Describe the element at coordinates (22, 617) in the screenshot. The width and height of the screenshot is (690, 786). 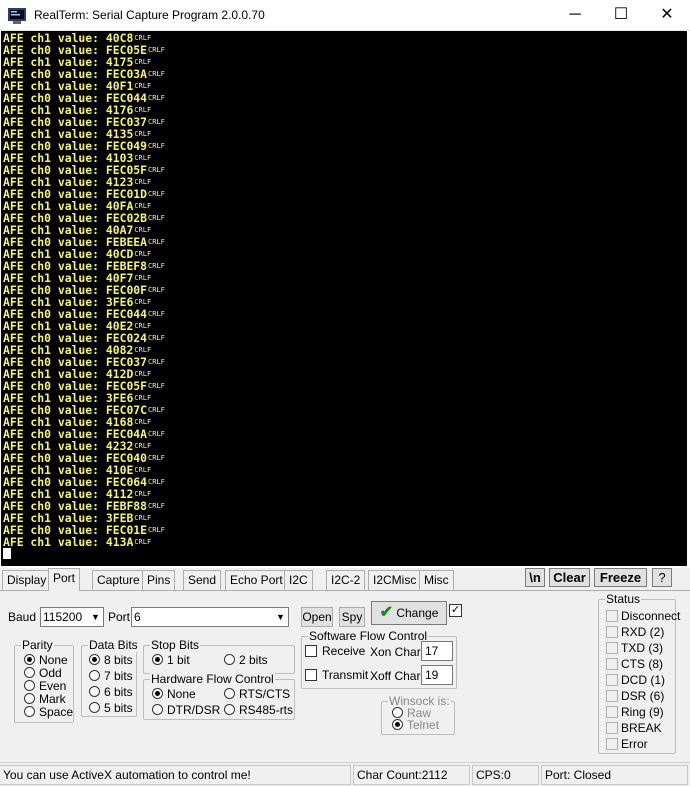
I see `baud-label: Baud` at that location.